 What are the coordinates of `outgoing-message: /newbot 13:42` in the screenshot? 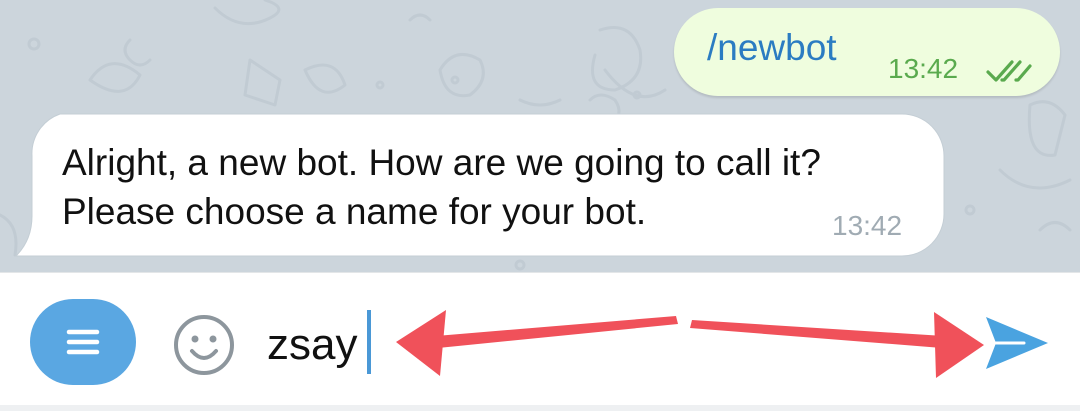 It's located at (867, 52).